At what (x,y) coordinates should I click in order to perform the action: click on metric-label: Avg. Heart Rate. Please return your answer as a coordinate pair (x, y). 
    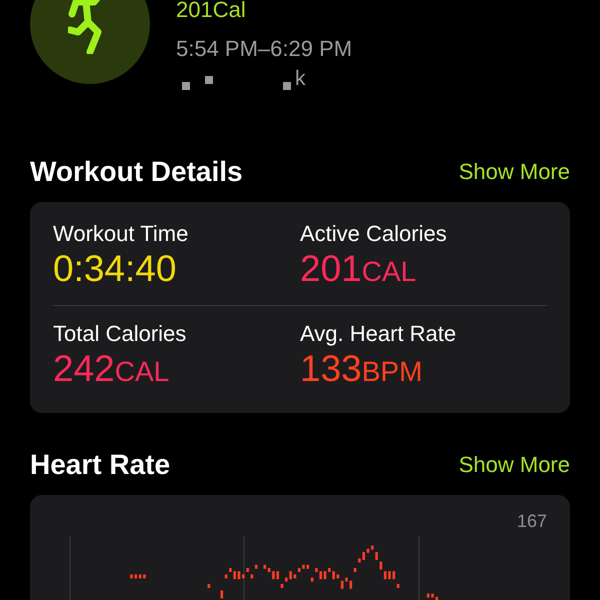
    Looking at the image, I should click on (379, 334).